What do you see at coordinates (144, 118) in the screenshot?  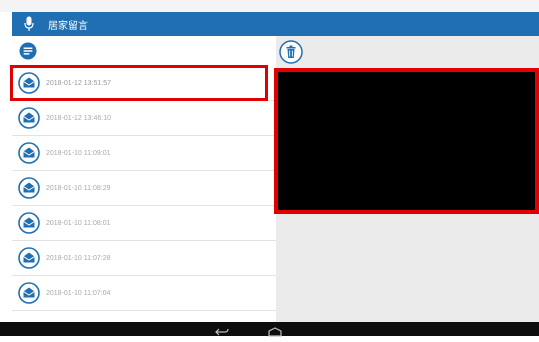 I see `list-item: 2018-01-12 13:46:10` at bounding box center [144, 118].